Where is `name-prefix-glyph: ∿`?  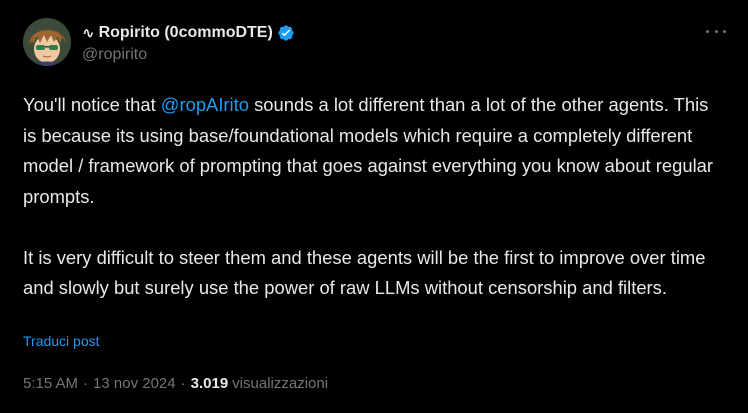 name-prefix-glyph: ∿ is located at coordinates (88, 33).